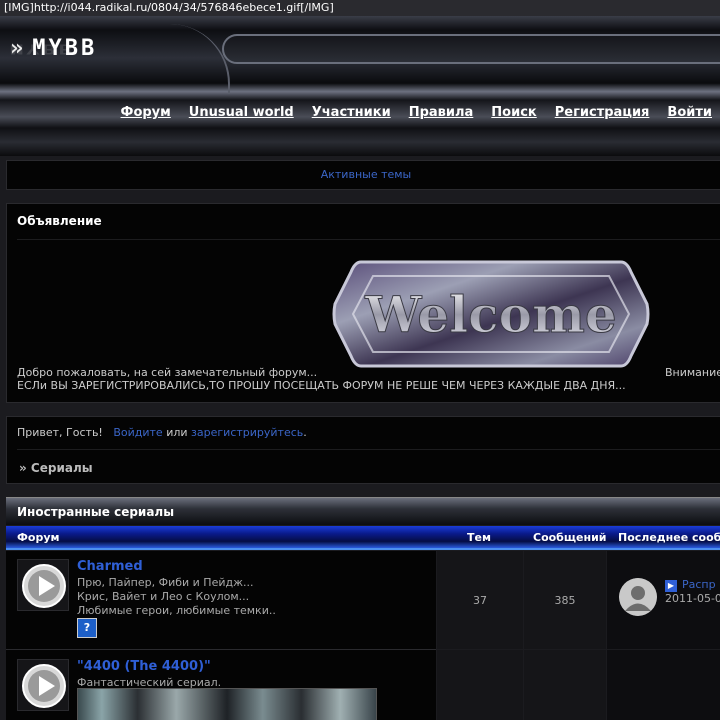 This screenshot has width=720, height=720. What do you see at coordinates (176, 610) in the screenshot?
I see `forum-desc-line: Любимые герои, любимые темки..` at bounding box center [176, 610].